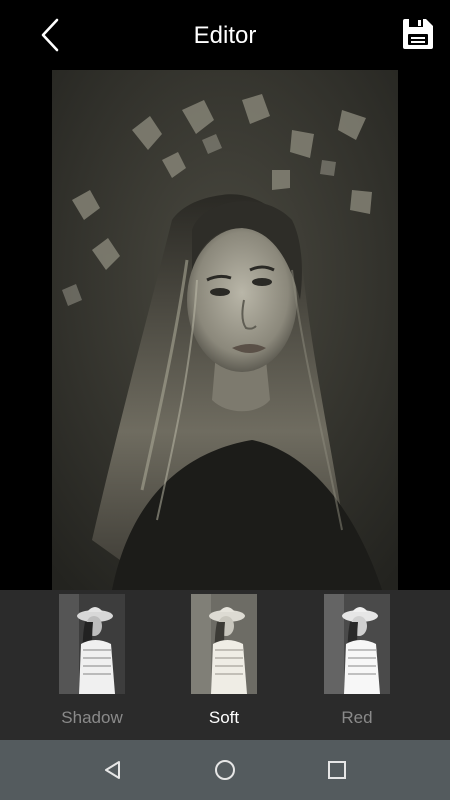 The image size is (450, 800). I want to click on nav-home-icon, so click(225, 770).